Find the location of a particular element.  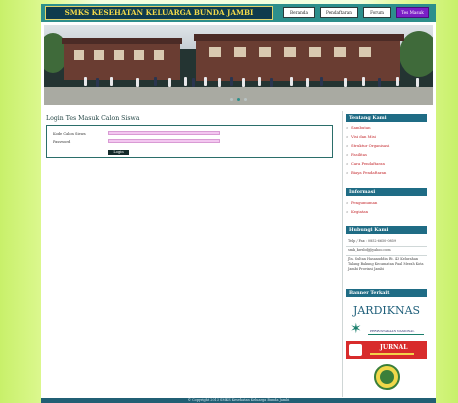

nav-tes-masuk: Tes Masuk is located at coordinates (412, 12).